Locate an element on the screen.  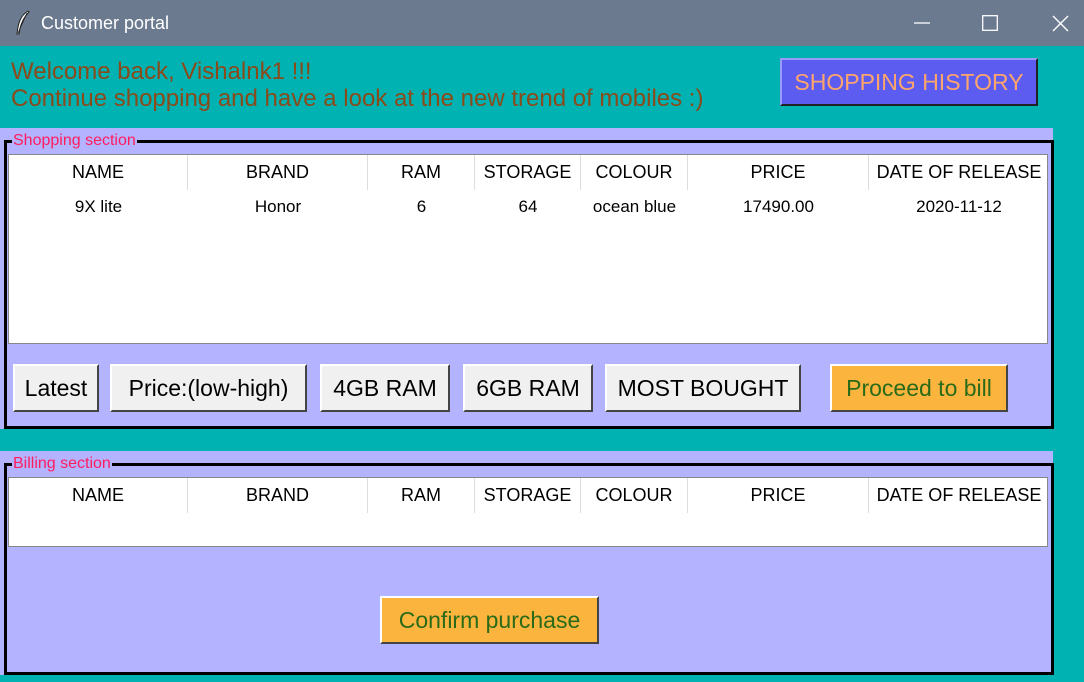
minimize-button is located at coordinates (922, 23).